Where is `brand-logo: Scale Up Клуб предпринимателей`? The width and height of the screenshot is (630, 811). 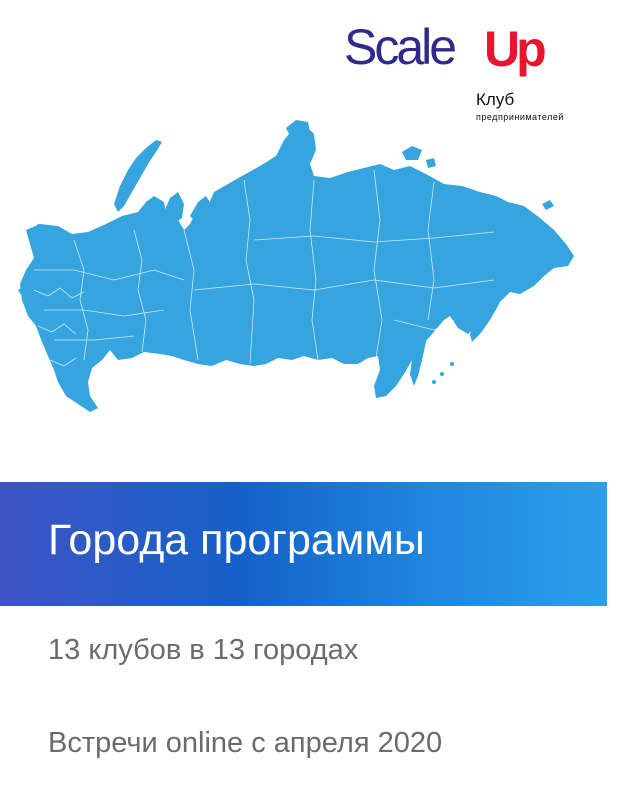 brand-logo: Scale Up Клуб предпринимателей is located at coordinates (459, 73).